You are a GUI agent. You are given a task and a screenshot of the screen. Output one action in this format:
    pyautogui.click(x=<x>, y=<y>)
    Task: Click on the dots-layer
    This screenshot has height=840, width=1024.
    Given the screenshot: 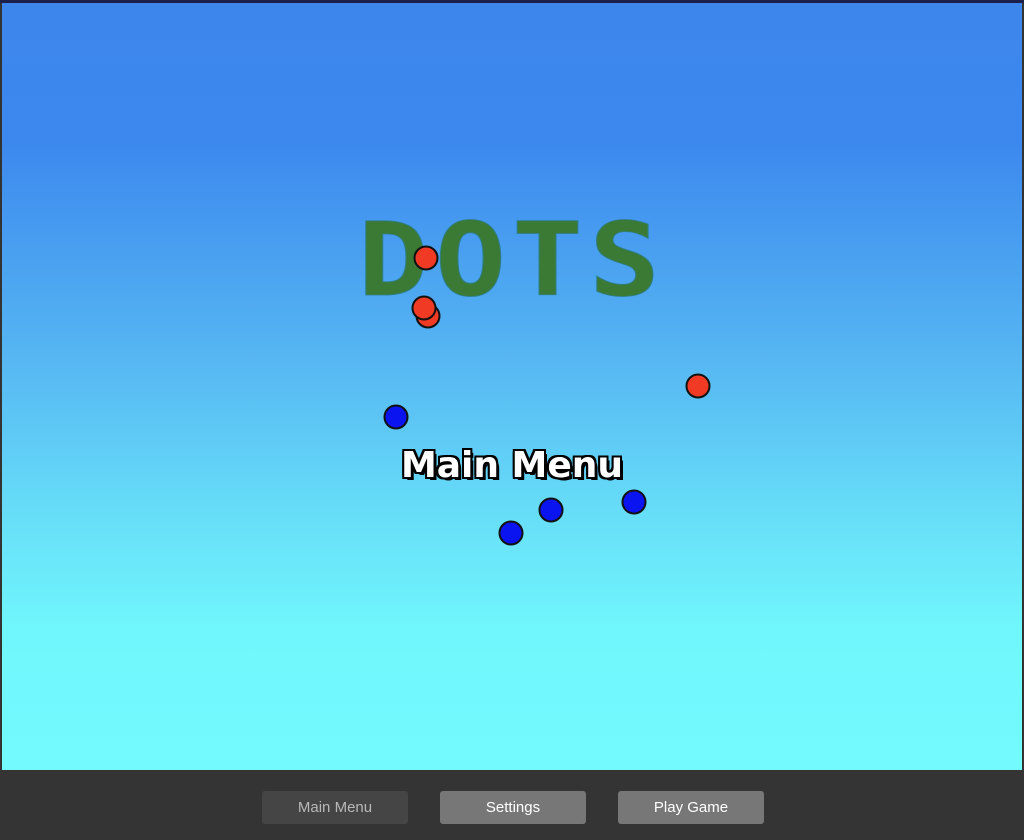 What is the action you would take?
    pyautogui.click(x=547, y=395)
    